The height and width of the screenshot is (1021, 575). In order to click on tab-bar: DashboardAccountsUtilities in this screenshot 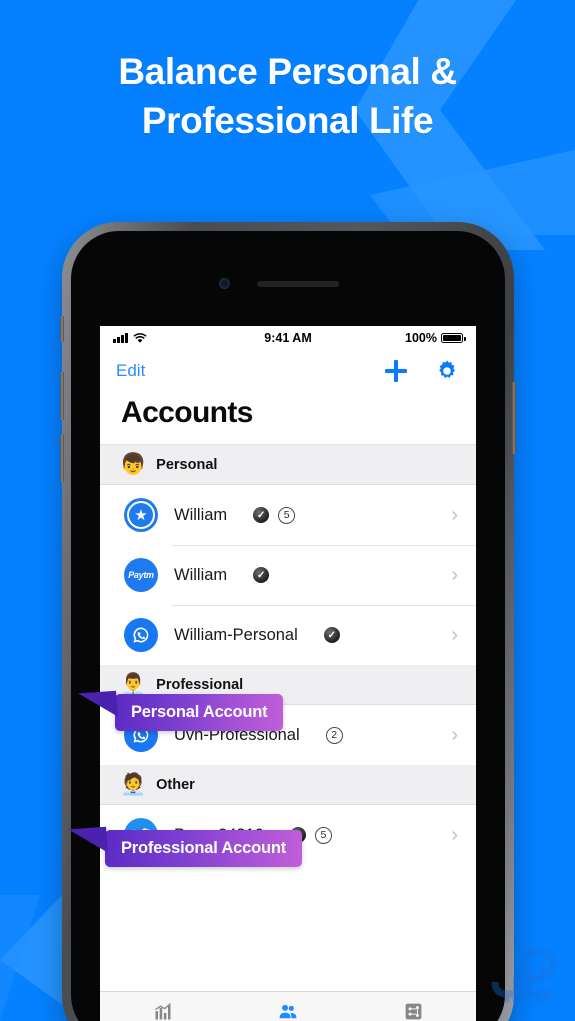, I will do `click(288, 1006)`.